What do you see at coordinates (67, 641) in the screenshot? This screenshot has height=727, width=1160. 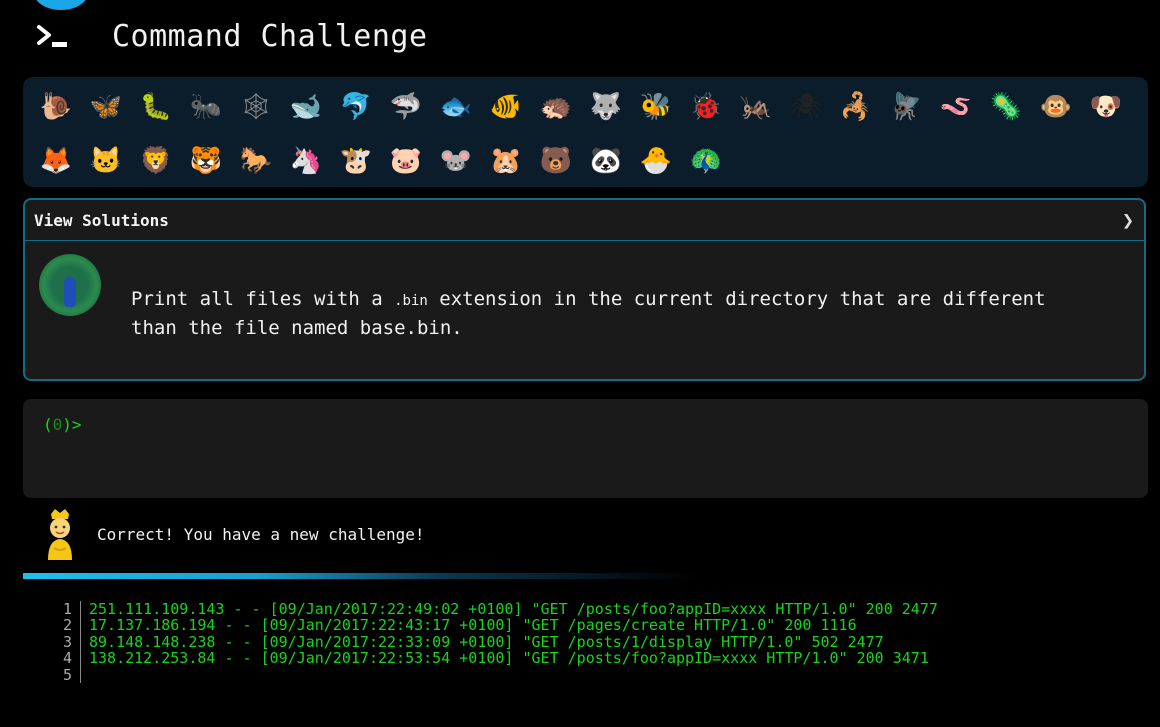 I see `line-number: 3` at bounding box center [67, 641].